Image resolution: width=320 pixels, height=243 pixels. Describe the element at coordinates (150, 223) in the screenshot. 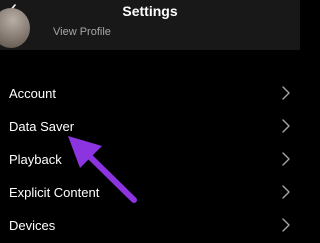

I see `settings-item-devices: Devices` at that location.